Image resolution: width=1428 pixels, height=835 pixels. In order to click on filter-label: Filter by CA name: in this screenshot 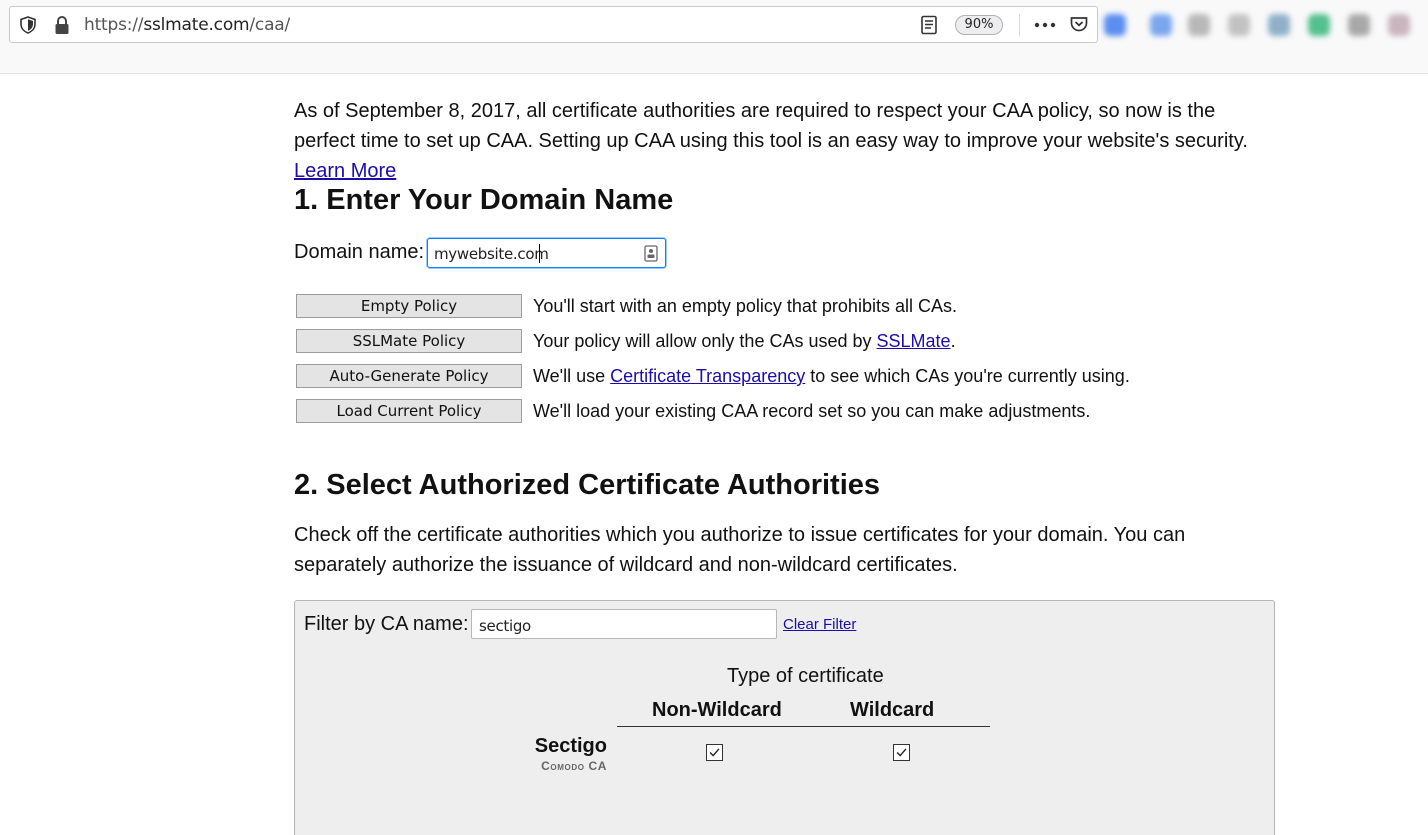, I will do `click(386, 624)`.